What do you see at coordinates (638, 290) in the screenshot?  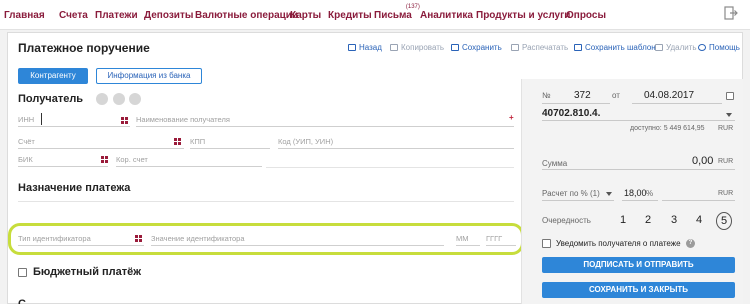 I see `save-and-close-button: СОХРАНИТЬ И ЗАКРЫТЬ` at bounding box center [638, 290].